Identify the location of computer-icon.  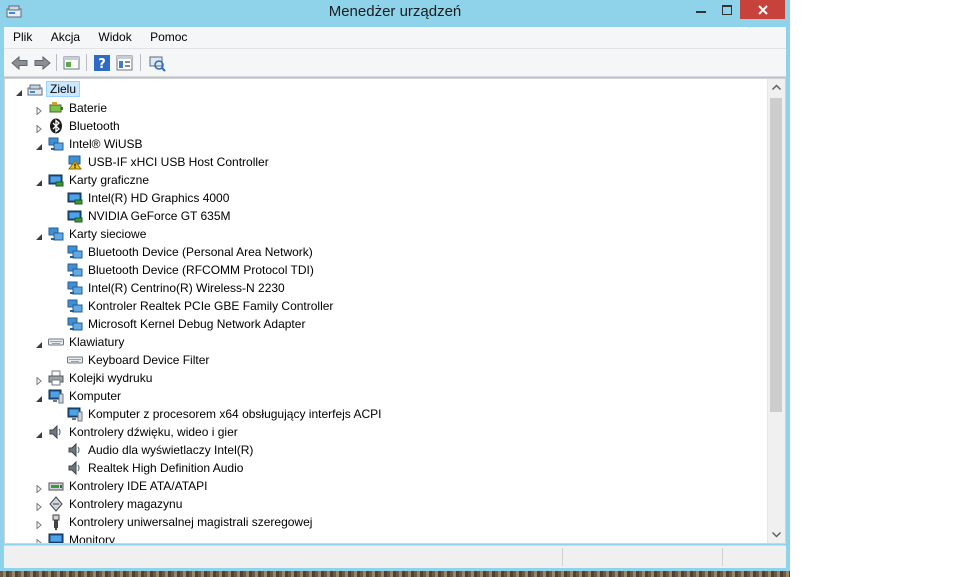
(56, 396).